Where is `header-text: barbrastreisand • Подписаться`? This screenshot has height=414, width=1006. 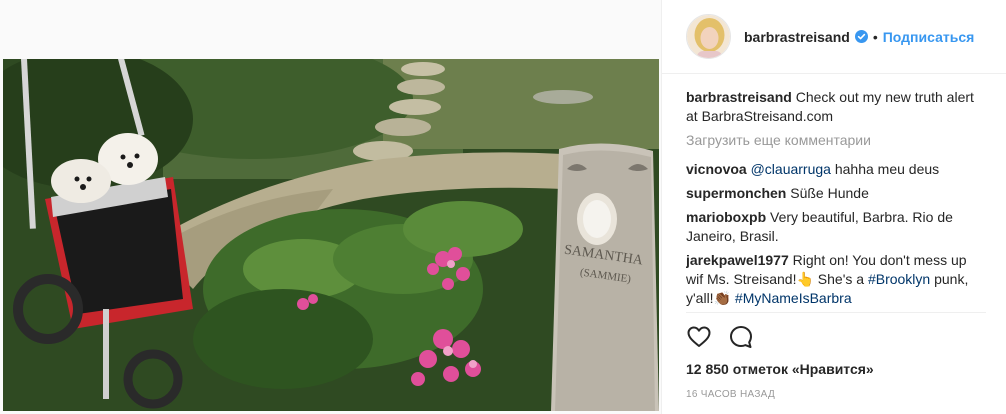
header-text: barbrastreisand • Подписаться is located at coordinates (859, 37).